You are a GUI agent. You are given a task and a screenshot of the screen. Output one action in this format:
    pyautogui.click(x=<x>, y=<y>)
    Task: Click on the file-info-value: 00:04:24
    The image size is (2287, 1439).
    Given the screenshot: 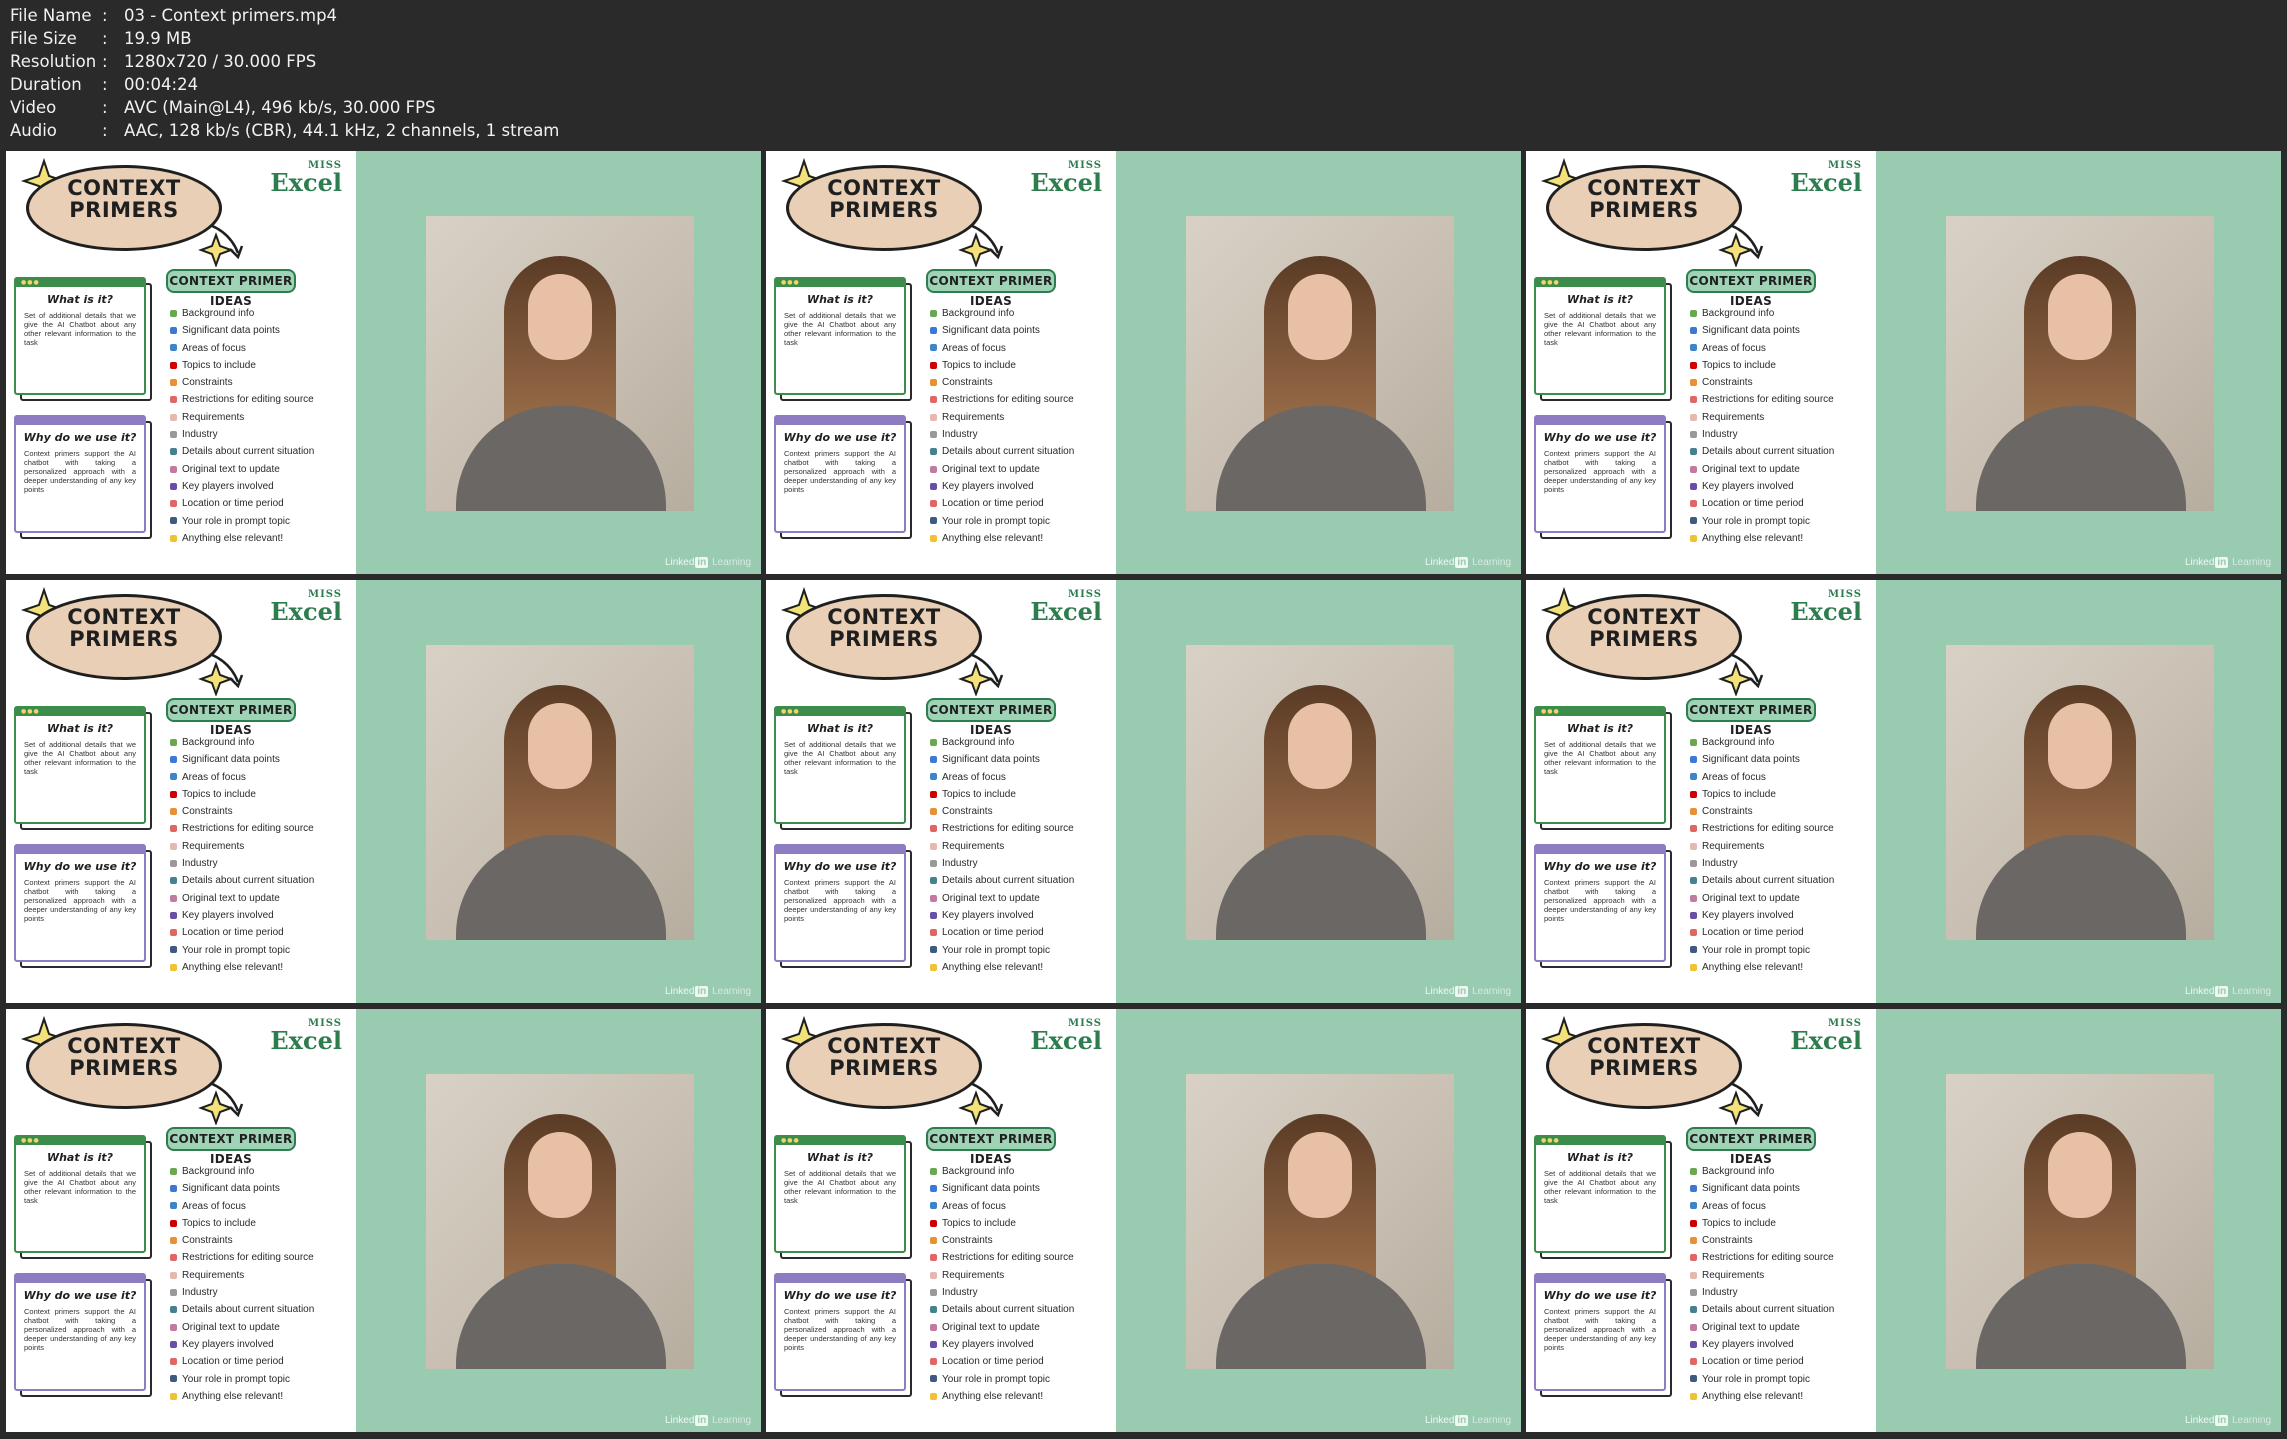 What is the action you would take?
    pyautogui.click(x=161, y=84)
    